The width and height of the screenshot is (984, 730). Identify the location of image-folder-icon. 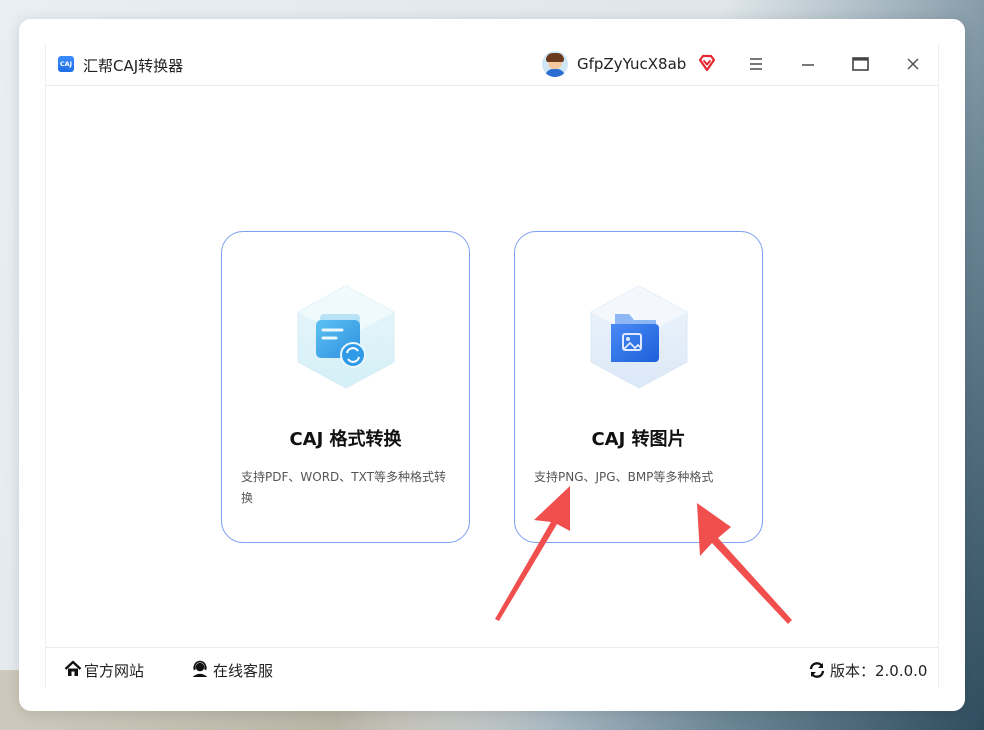
(639, 337).